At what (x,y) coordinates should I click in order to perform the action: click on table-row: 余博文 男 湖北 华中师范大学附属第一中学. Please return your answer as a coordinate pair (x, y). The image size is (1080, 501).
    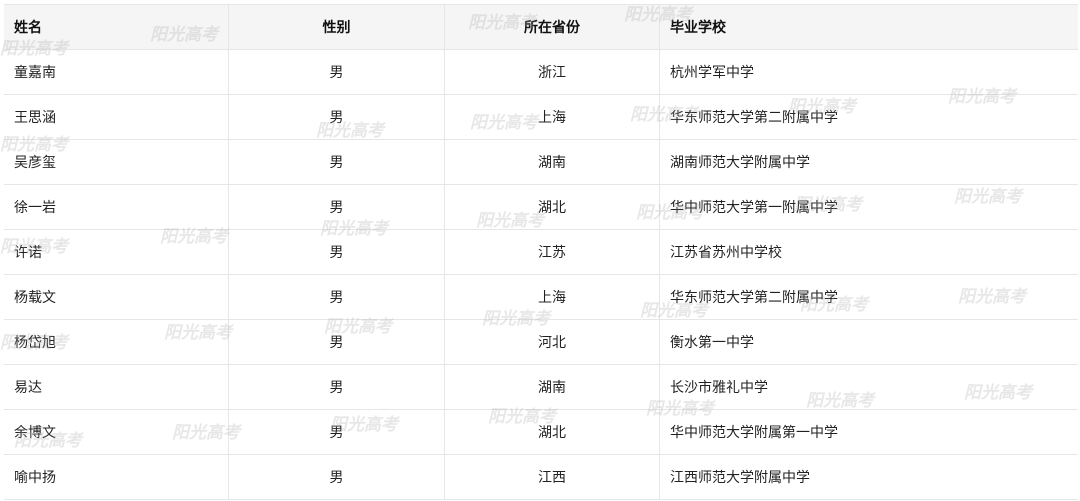
    Looking at the image, I should click on (541, 432).